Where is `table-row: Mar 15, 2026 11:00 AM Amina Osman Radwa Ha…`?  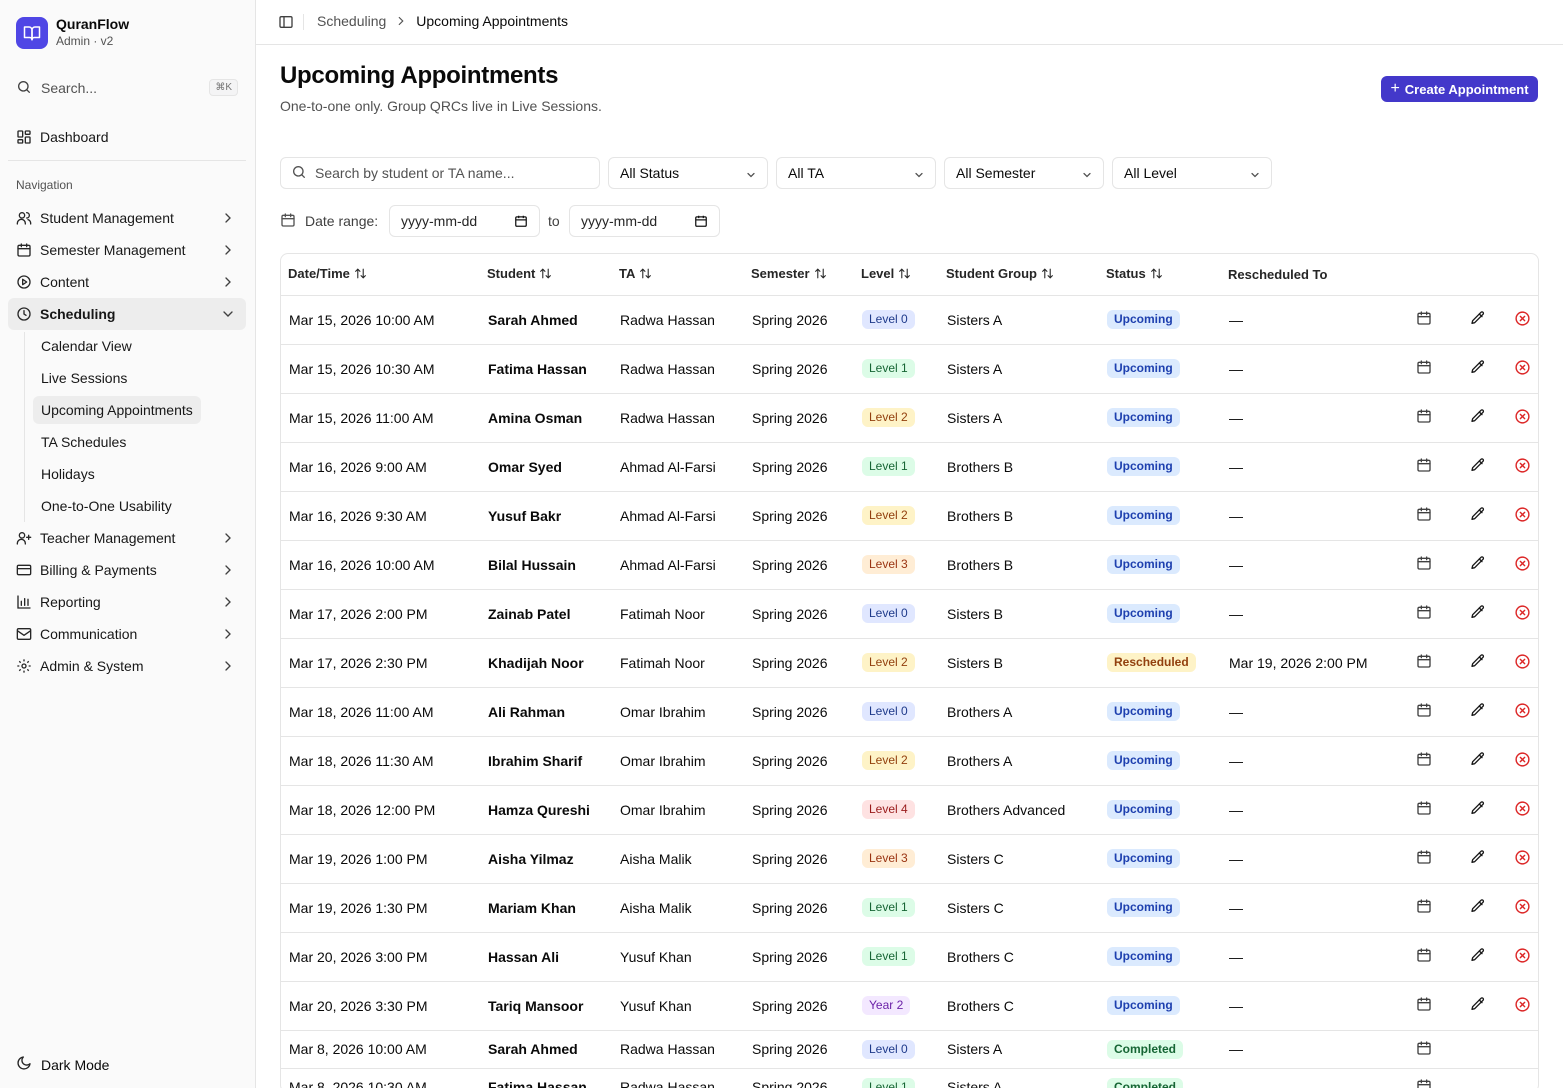 table-row: Mar 15, 2026 11:00 AM Amina Osman Radwa Ha… is located at coordinates (909, 418).